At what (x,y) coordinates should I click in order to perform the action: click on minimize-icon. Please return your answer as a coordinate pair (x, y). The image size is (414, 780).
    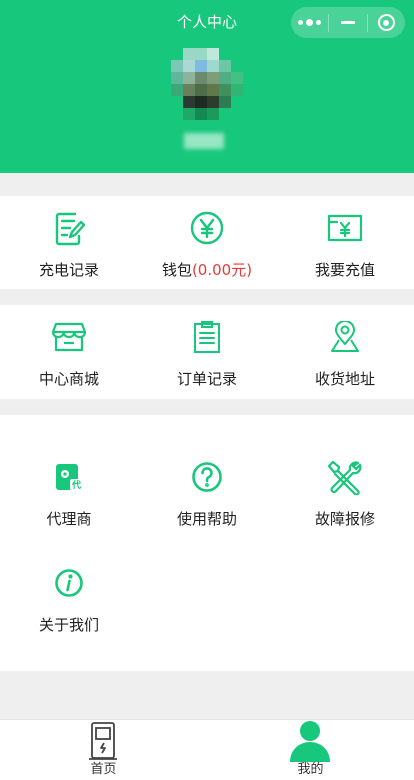
    Looking at the image, I should click on (348, 22).